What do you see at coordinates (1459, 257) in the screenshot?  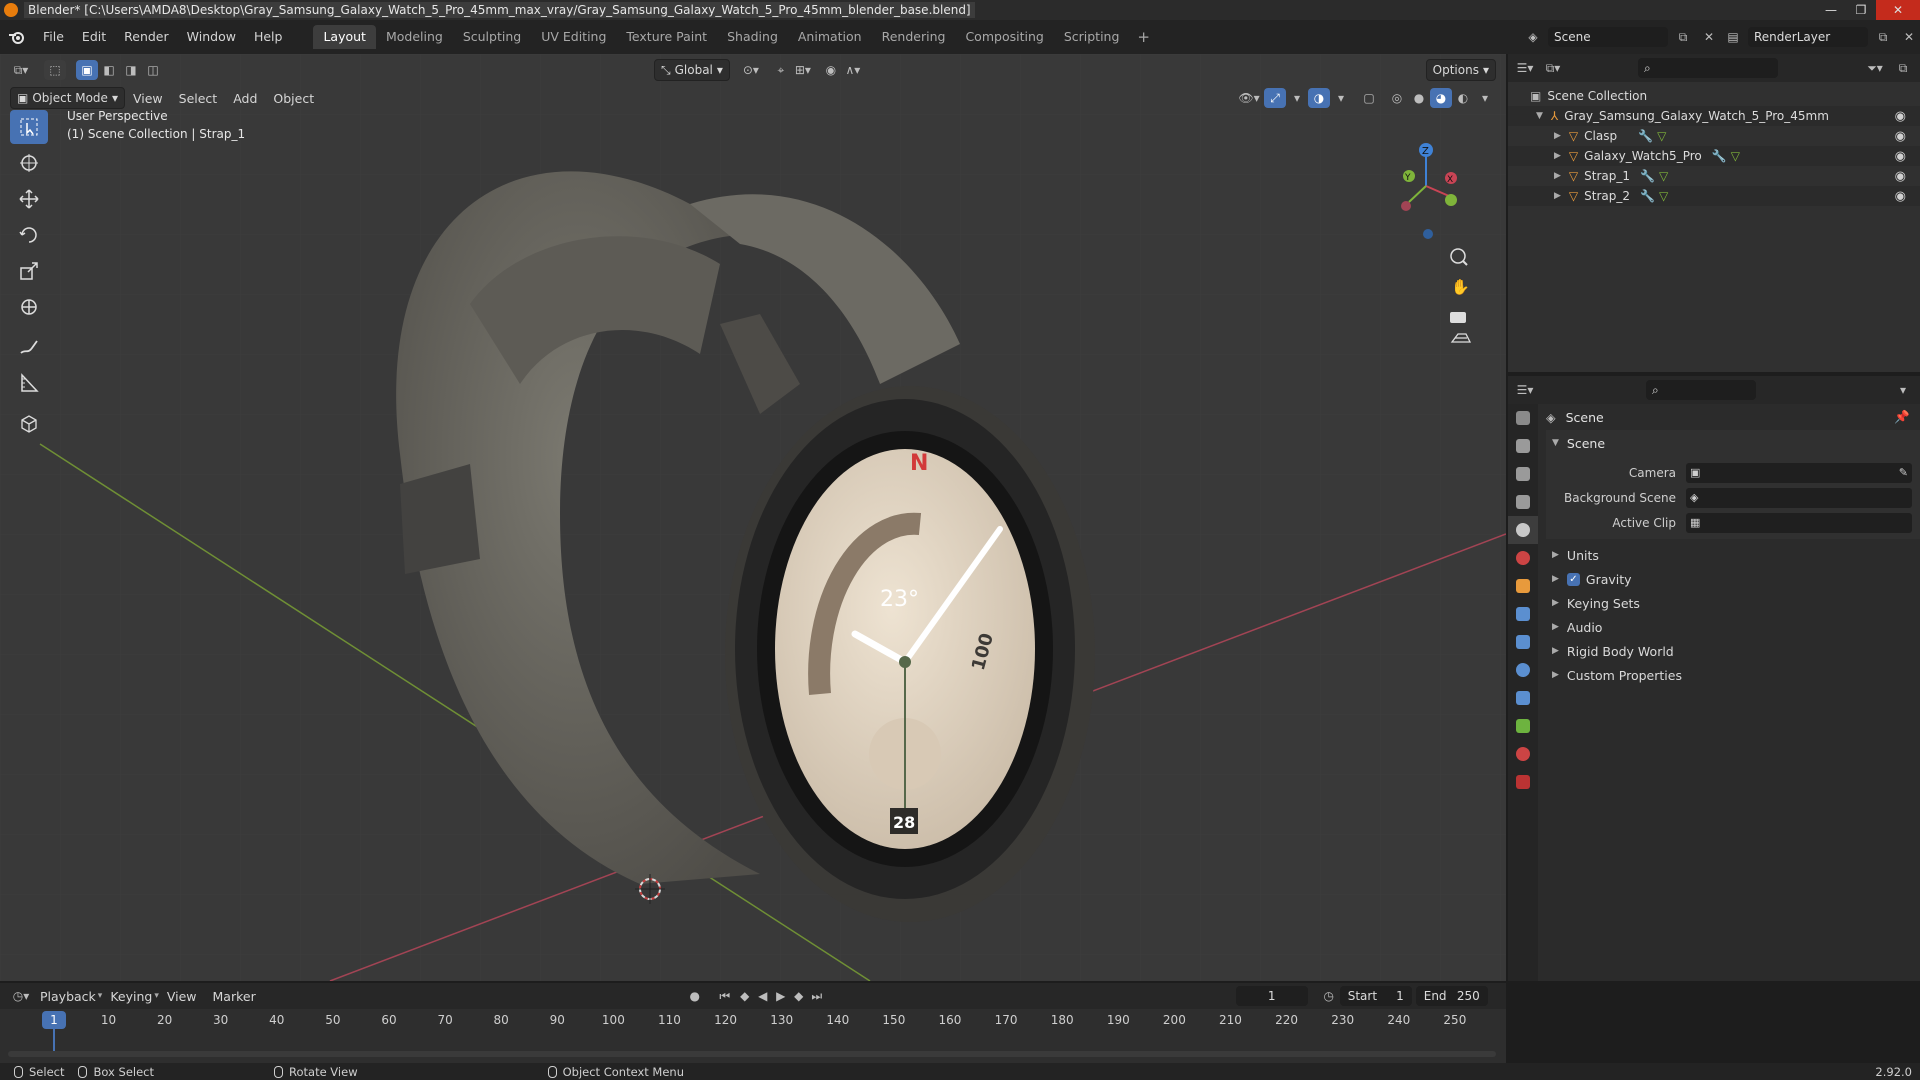 I see `zoom-view-icon` at bounding box center [1459, 257].